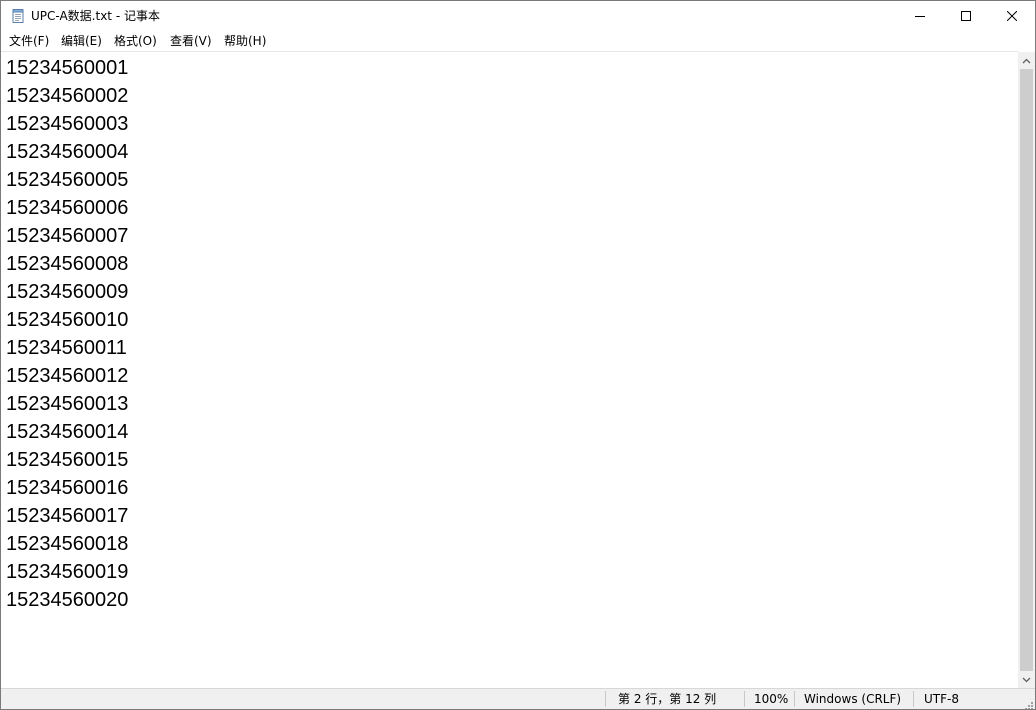  Describe the element at coordinates (67, 488) in the screenshot. I see `editor-line: 15234560016` at that location.